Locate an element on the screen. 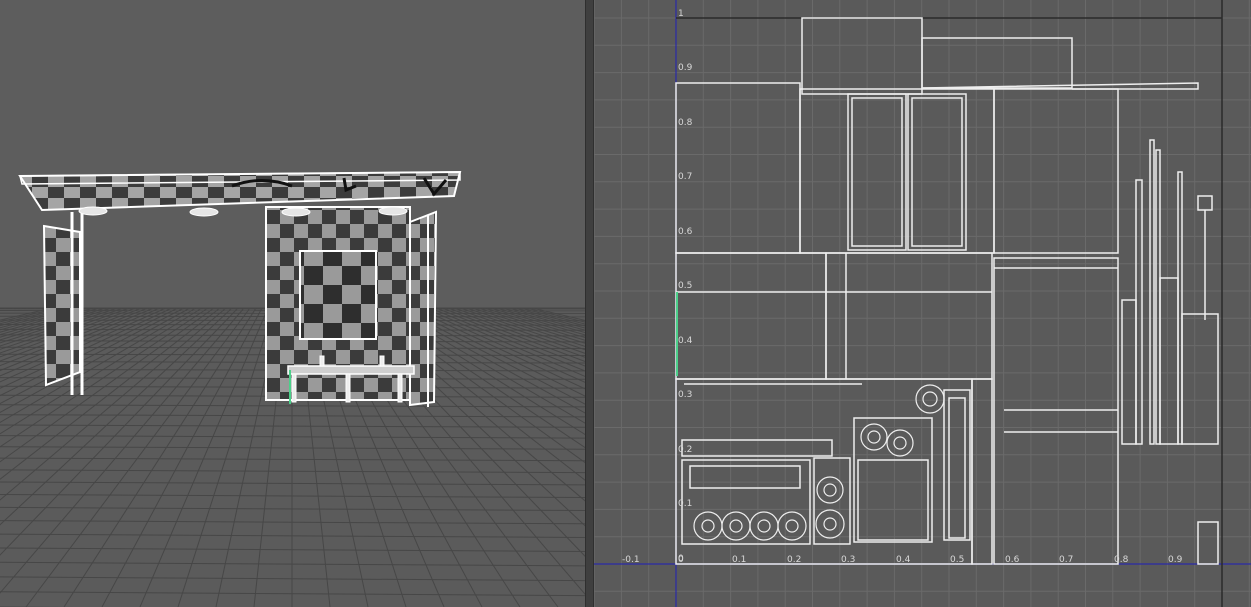 This screenshot has height=607, width=1251. v-tick: 0.4 is located at coordinates (685, 341).